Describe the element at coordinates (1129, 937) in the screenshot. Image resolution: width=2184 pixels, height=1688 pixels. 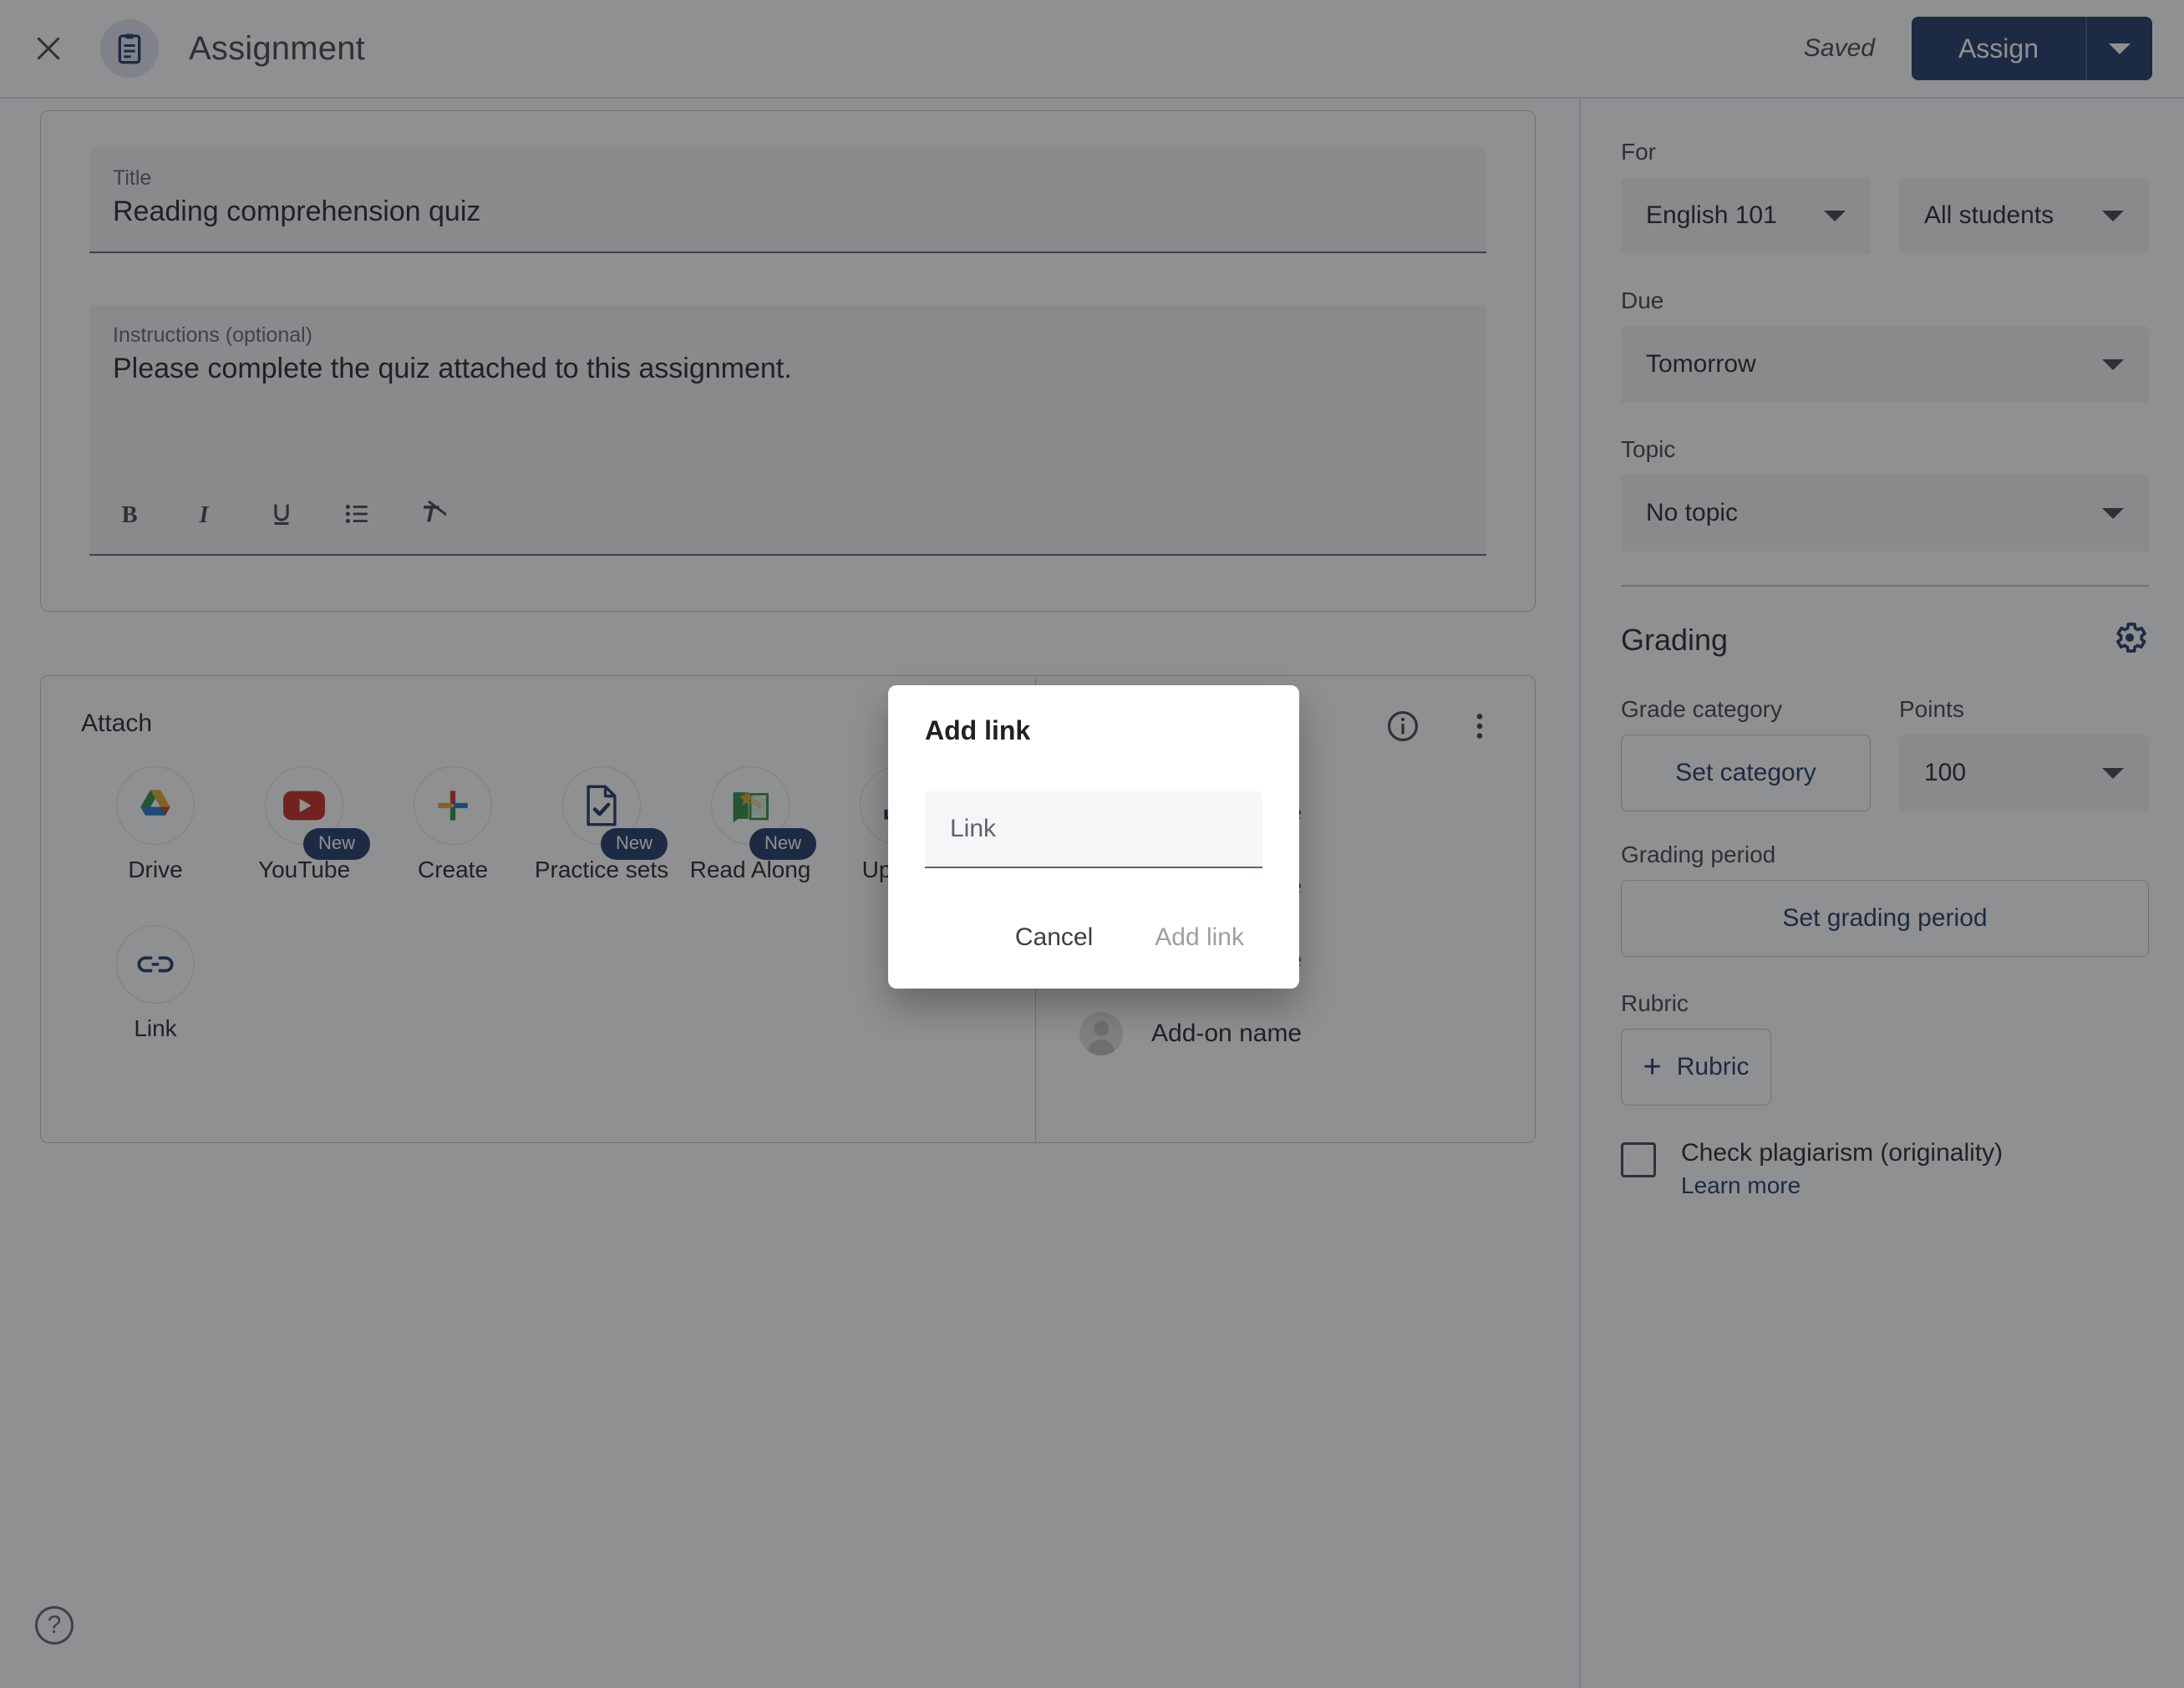
I see `dialog-actions: Cancel Add link` at that location.